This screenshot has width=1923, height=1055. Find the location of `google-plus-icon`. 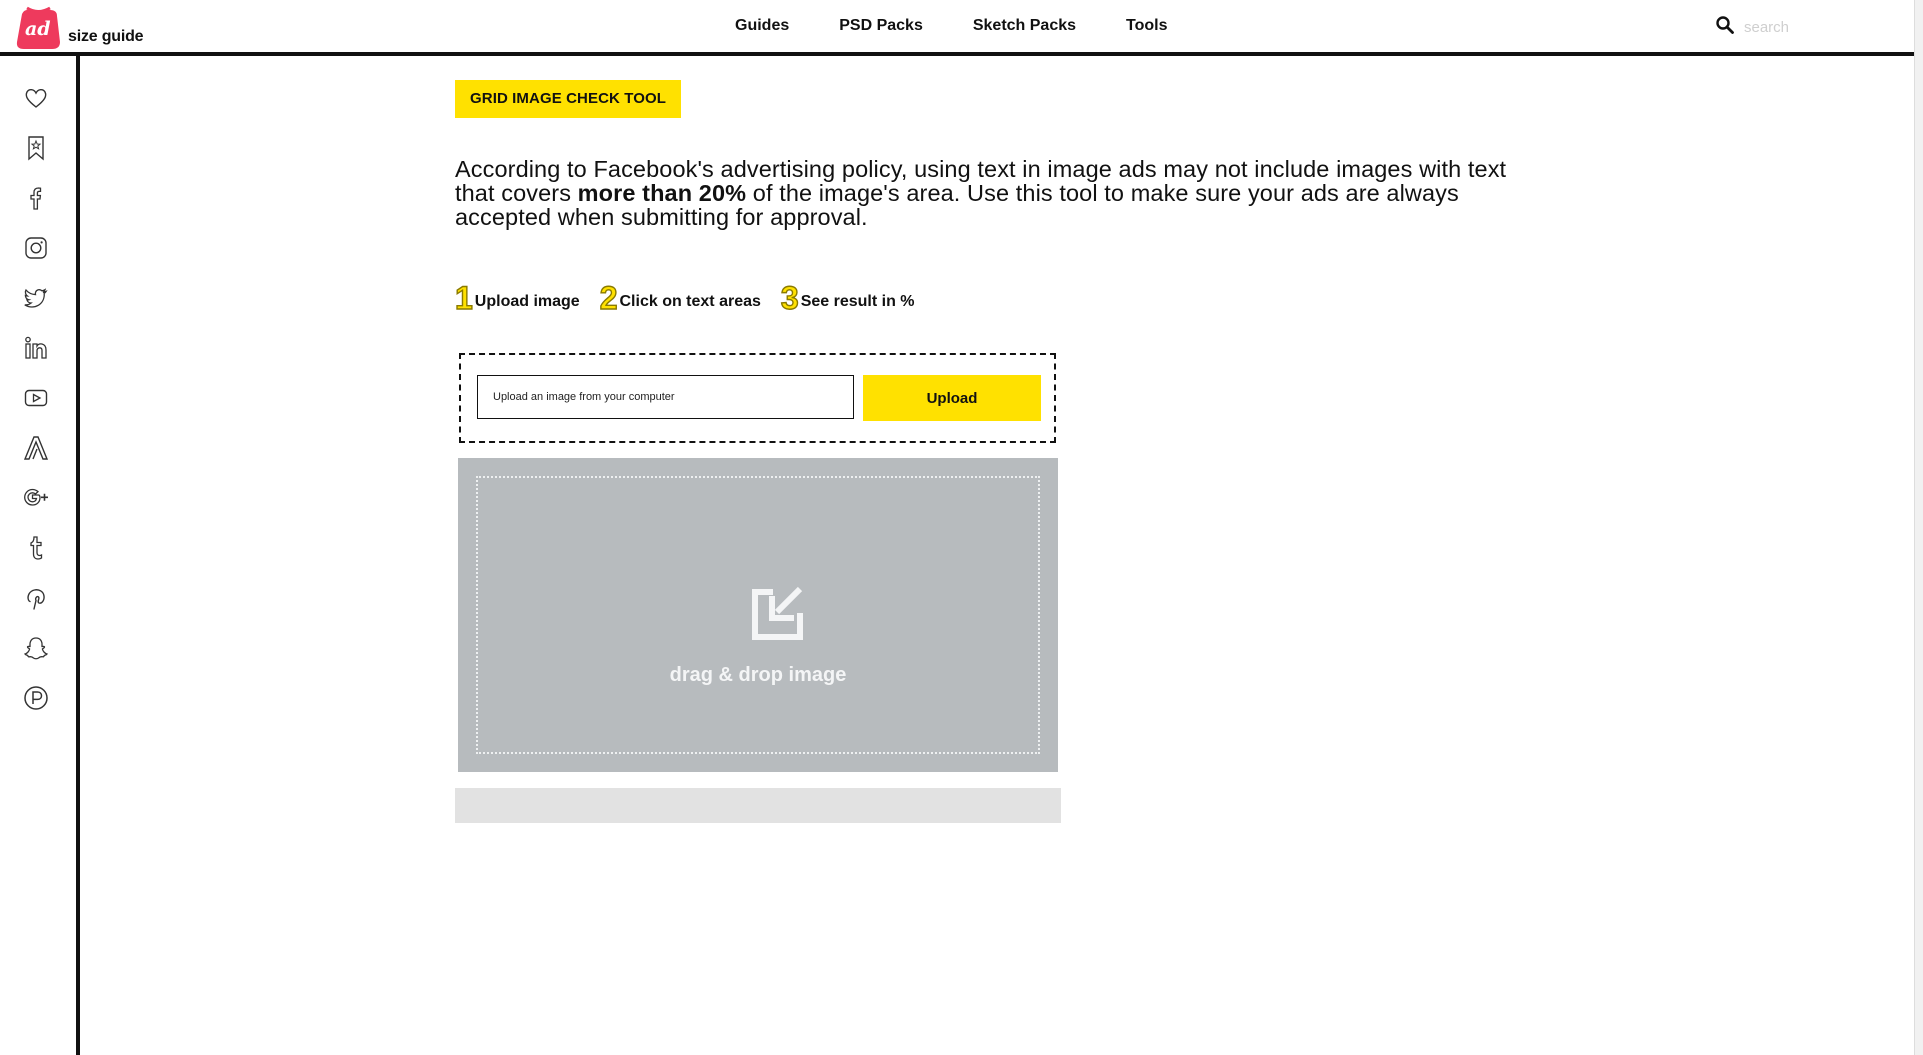

google-plus-icon is located at coordinates (36, 498).